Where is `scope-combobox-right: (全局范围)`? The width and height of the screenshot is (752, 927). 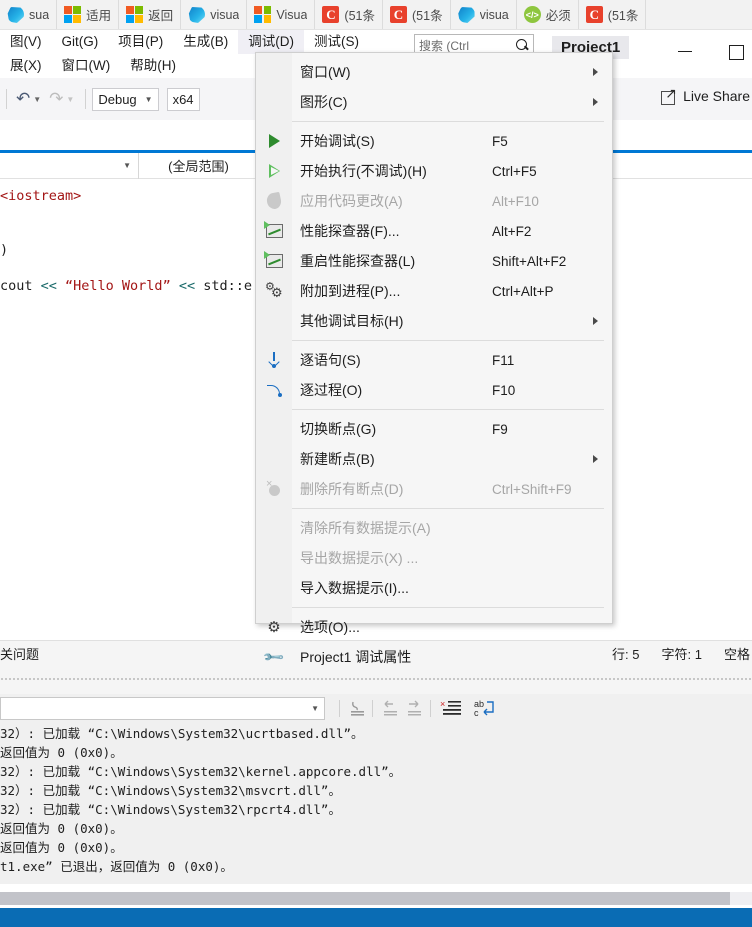
scope-combobox-right: (全局范围) is located at coordinates (199, 165).